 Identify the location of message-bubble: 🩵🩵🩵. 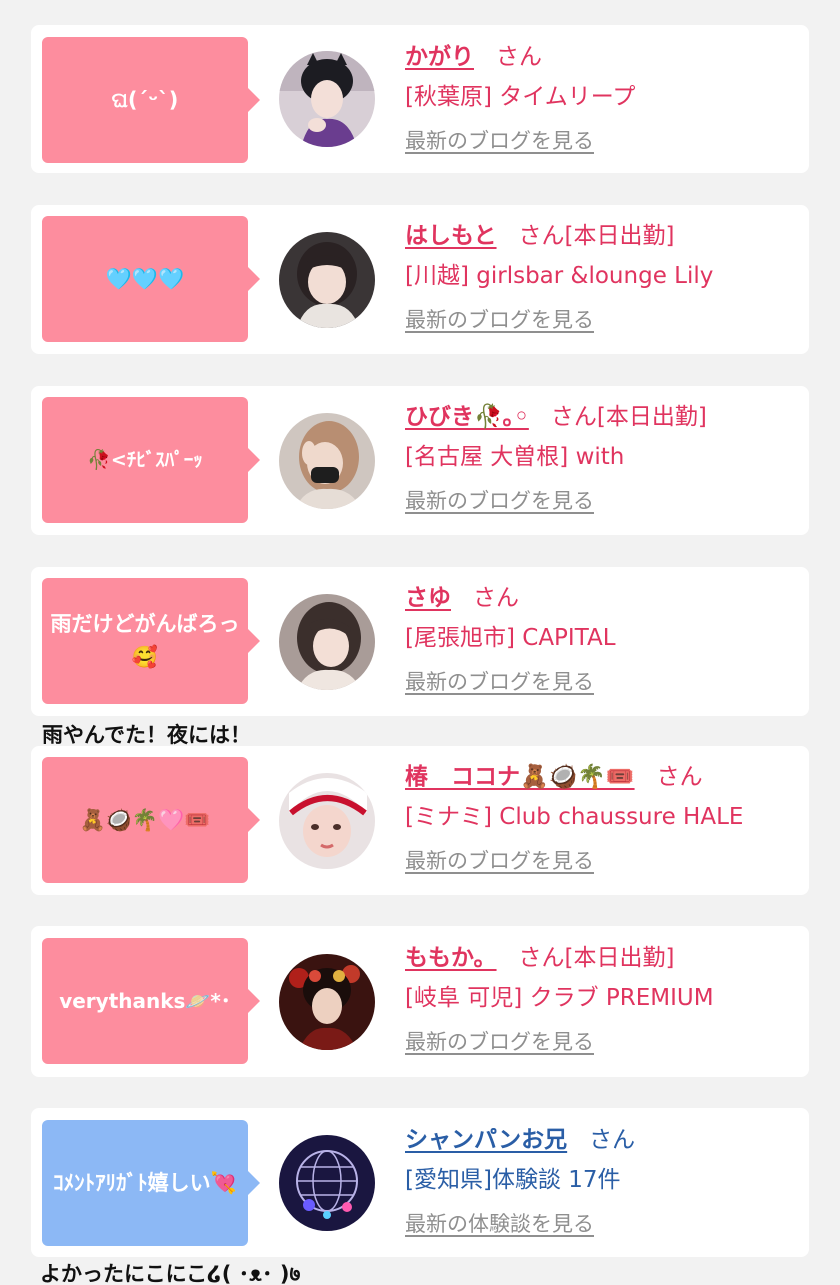
(151, 279).